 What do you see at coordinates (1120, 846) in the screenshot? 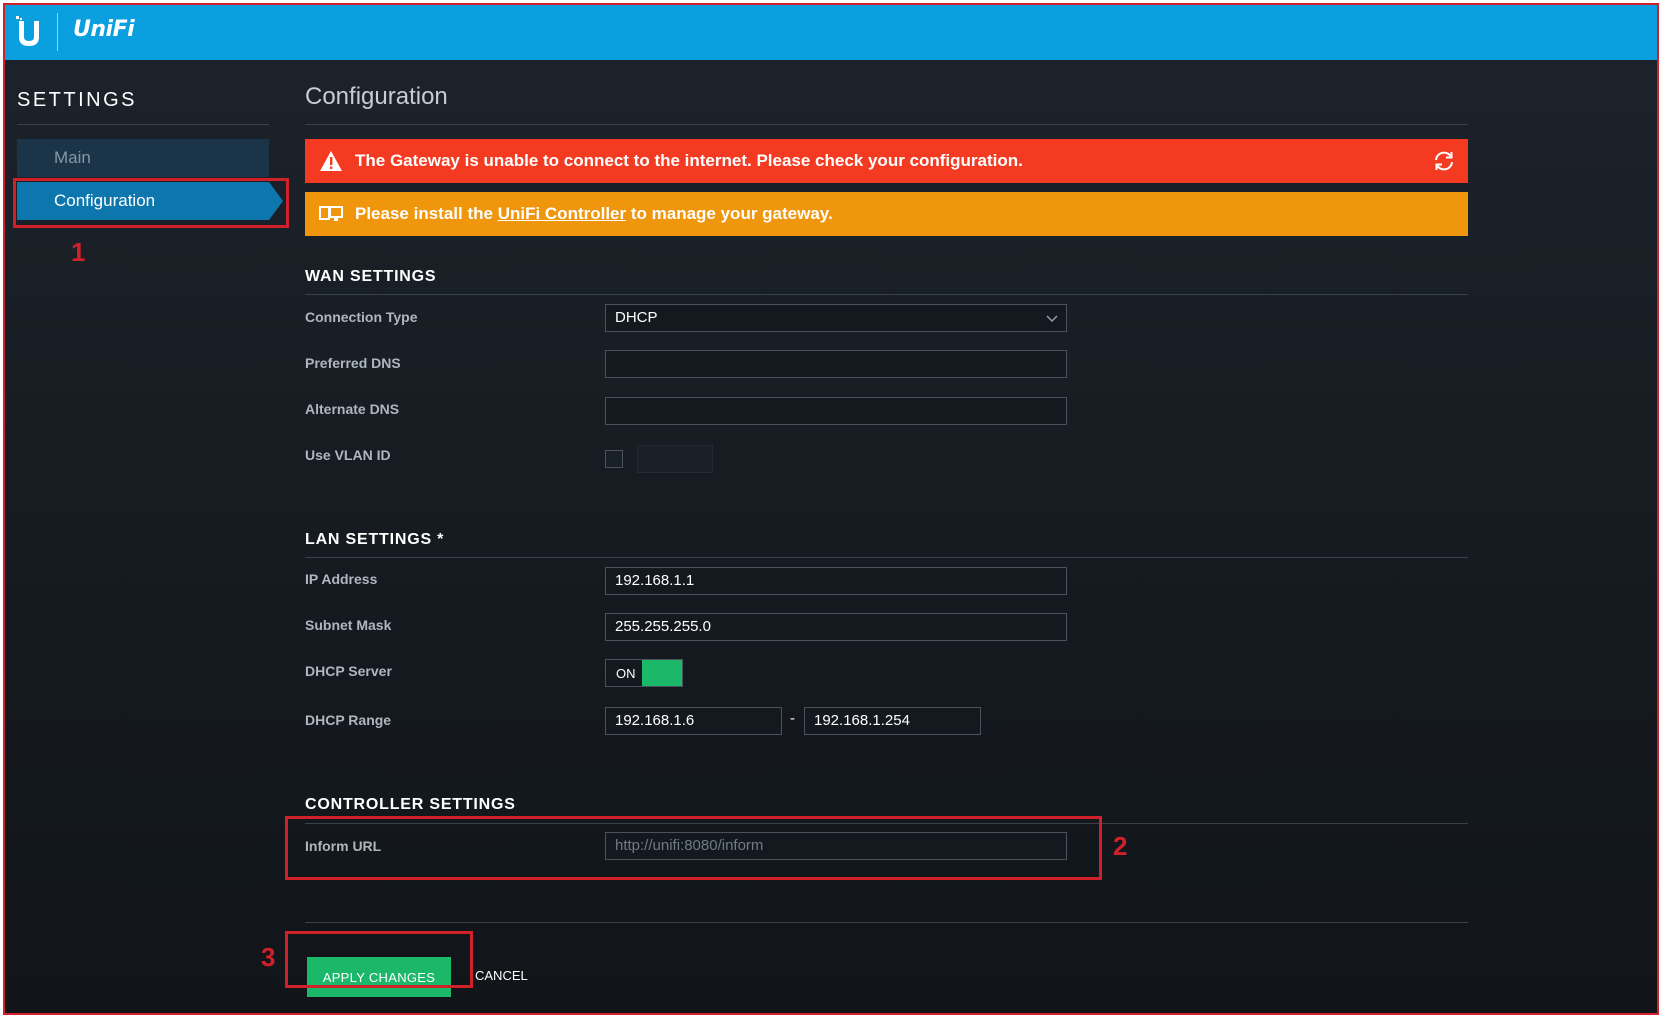
I see `annotation-number-2: 2` at bounding box center [1120, 846].